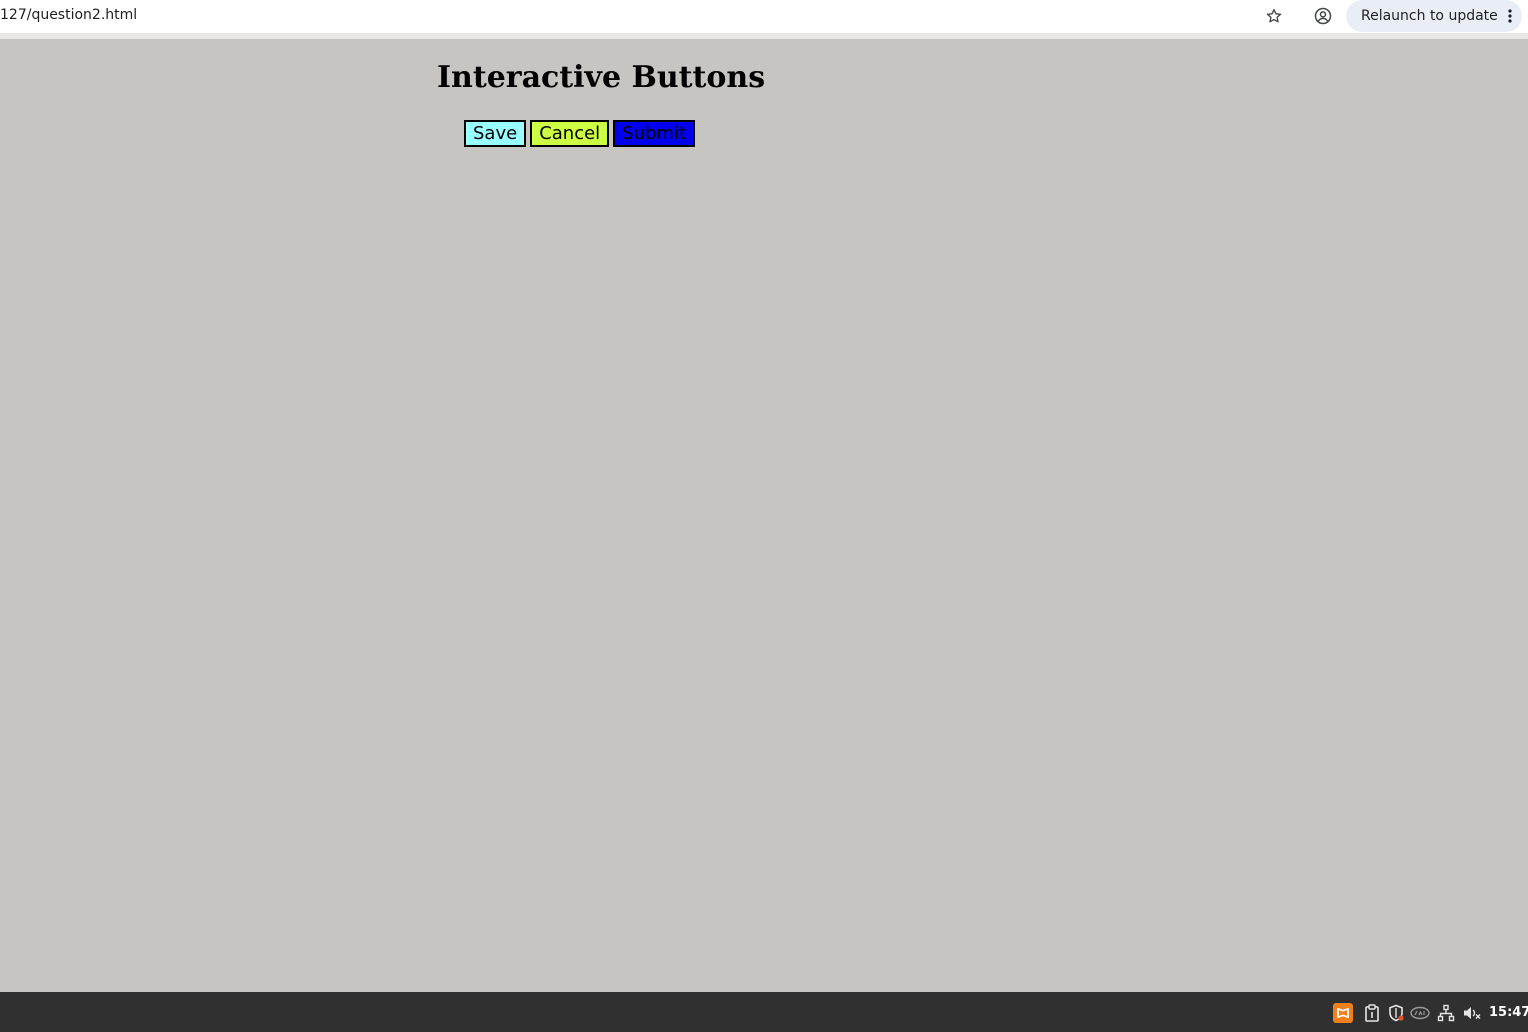  Describe the element at coordinates (1429, 16) in the screenshot. I see `relaunch-label: Relaunch to update` at that location.